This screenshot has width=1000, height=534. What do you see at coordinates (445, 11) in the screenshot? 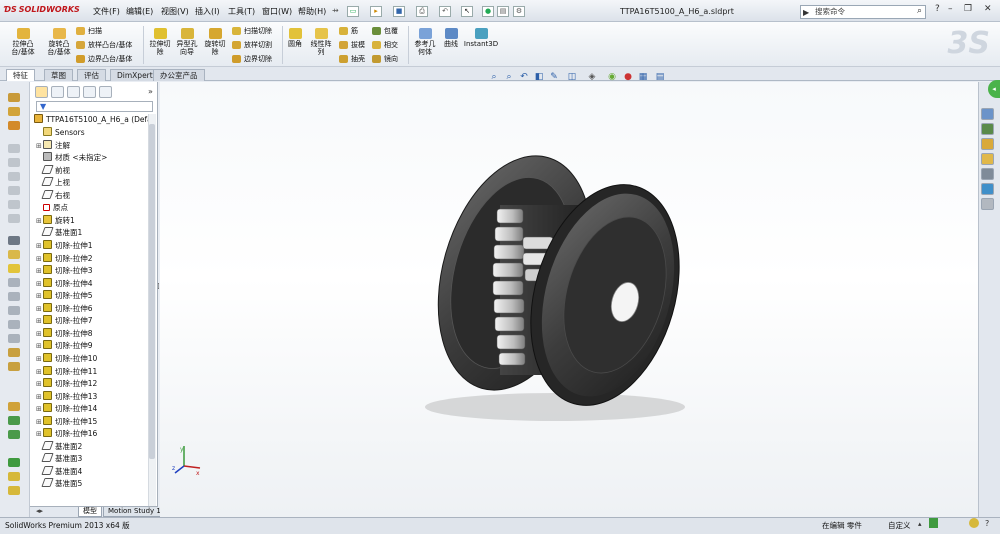
I see `undo-icon: ↶` at bounding box center [445, 11].